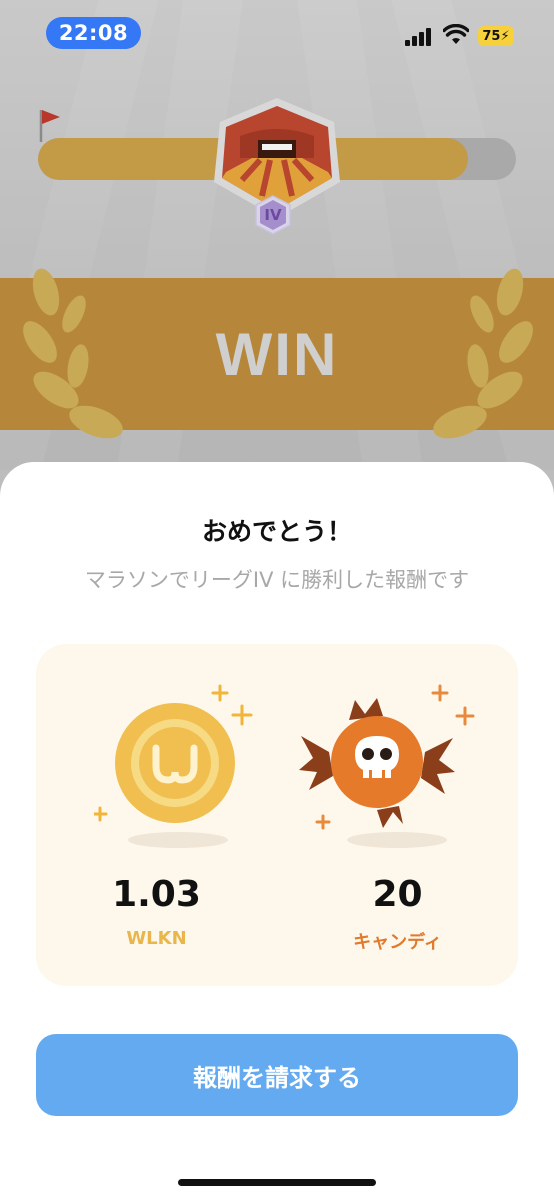  What do you see at coordinates (397, 942) in the screenshot?
I see `reward-unit: キャンディ` at bounding box center [397, 942].